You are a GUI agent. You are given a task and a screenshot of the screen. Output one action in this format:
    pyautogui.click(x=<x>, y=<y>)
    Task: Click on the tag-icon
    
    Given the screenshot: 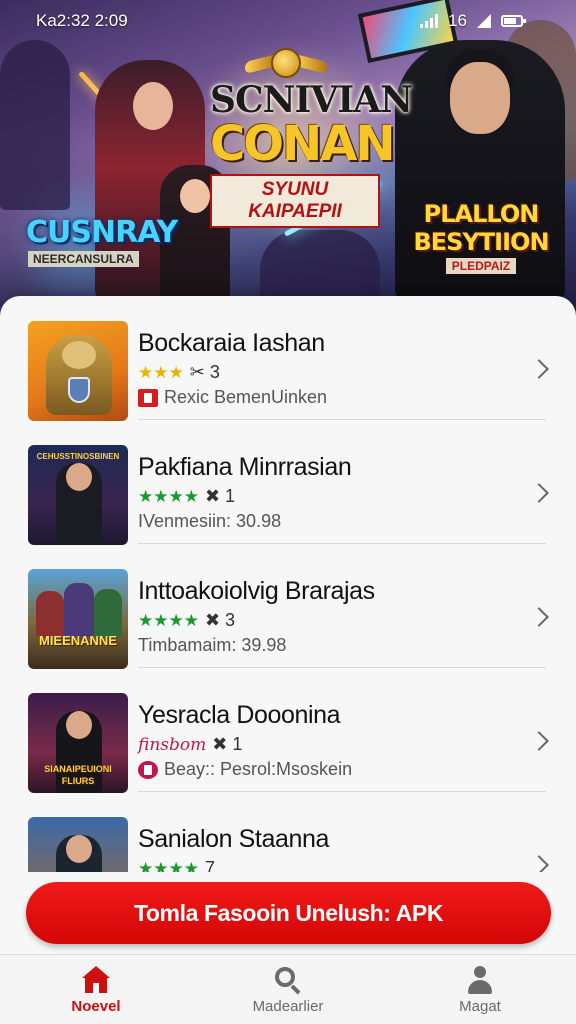 What is the action you would take?
    pyautogui.click(x=148, y=397)
    